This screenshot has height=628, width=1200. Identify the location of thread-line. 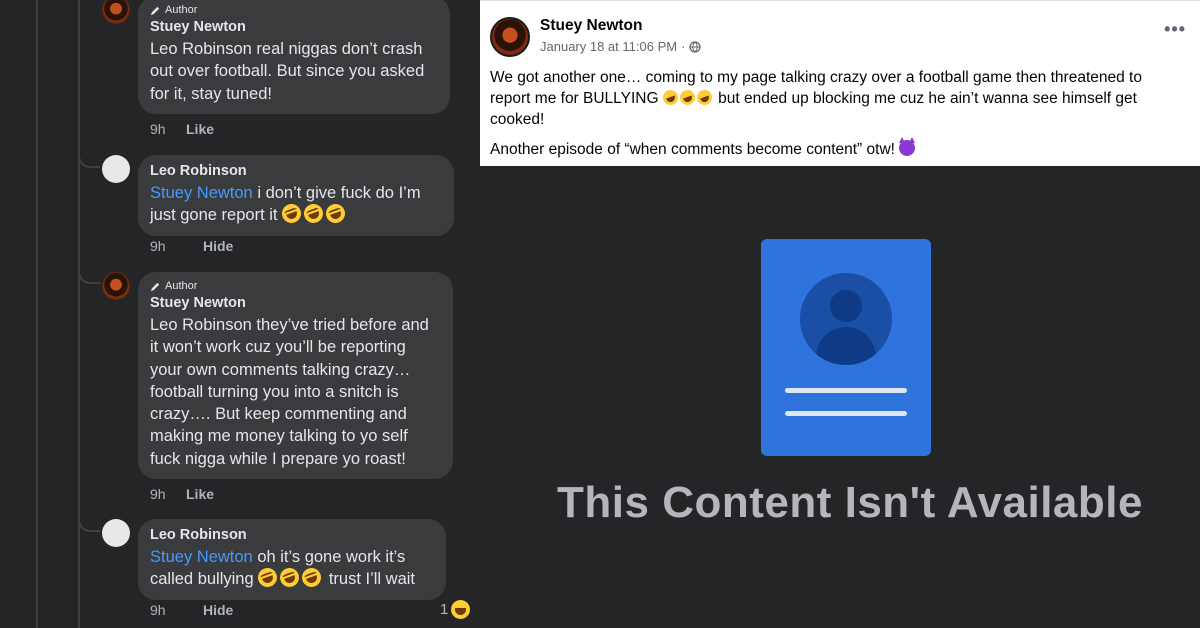
(37, 314).